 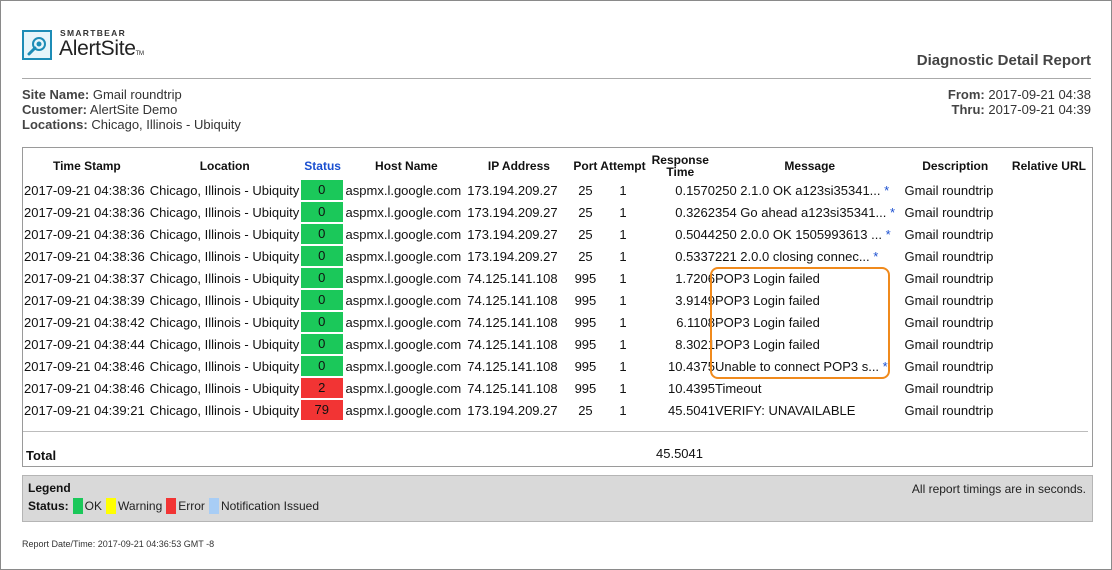 I want to click on logo-product-text: AlertSiteTM, so click(x=101, y=49).